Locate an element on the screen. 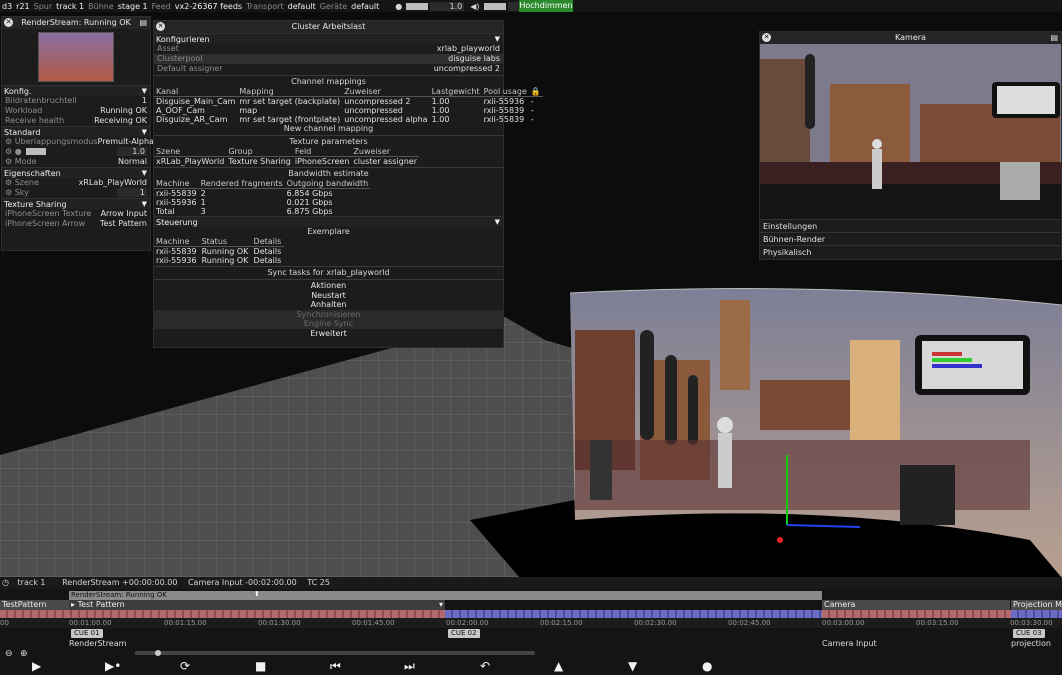 This screenshot has width=1062, height=675. feed-value: vx2-26367 feeds is located at coordinates (208, 6).